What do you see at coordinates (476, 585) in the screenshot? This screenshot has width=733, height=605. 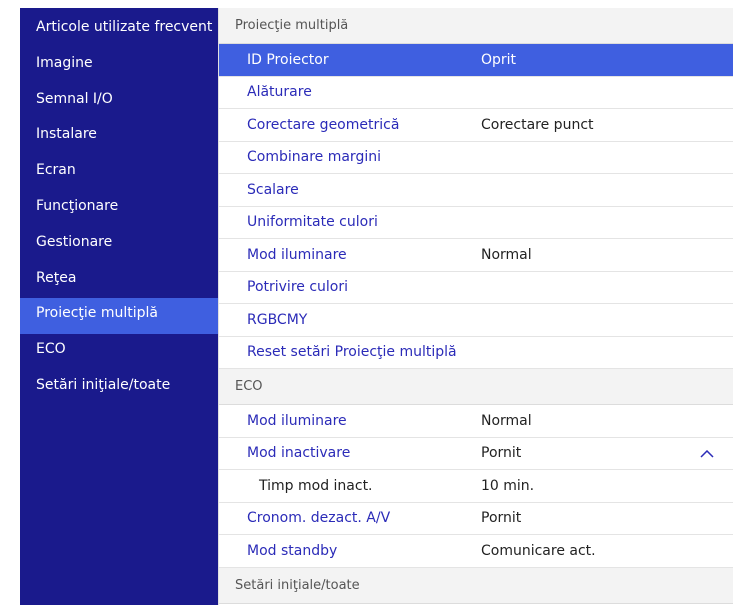 I see `section-header-initial-settings: Setări iniţiale/toate` at bounding box center [476, 585].